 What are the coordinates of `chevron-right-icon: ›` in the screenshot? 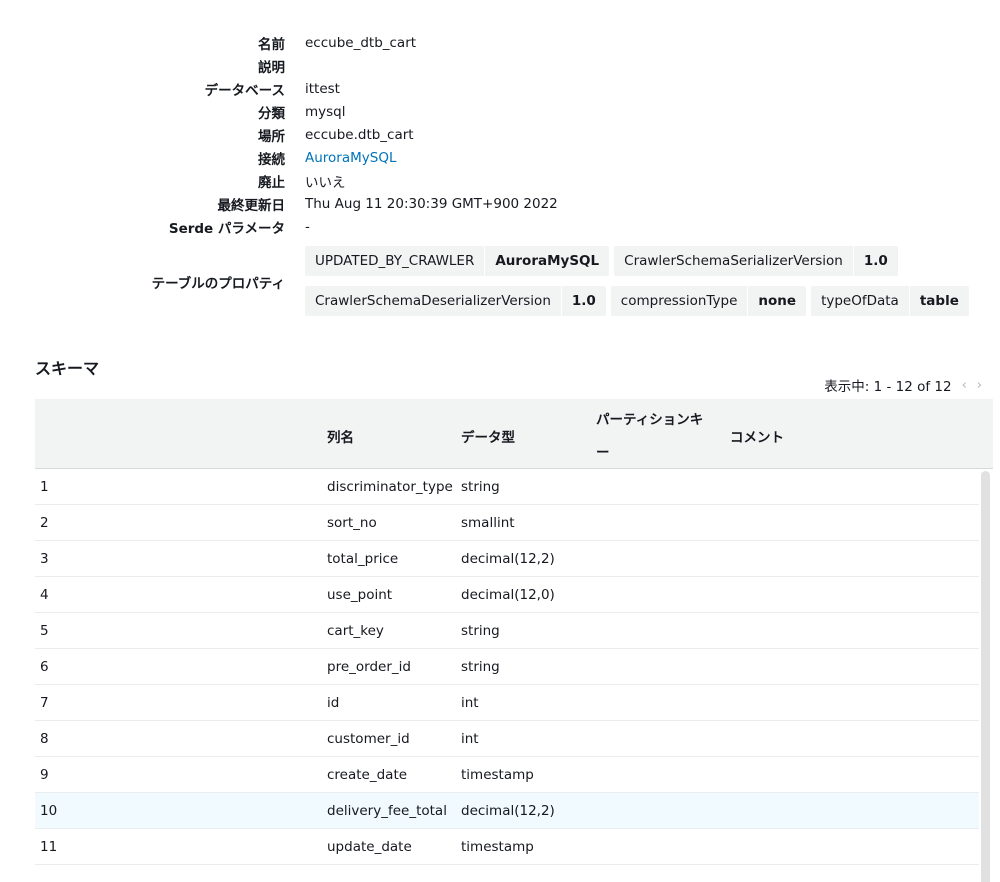 It's located at (979, 385).